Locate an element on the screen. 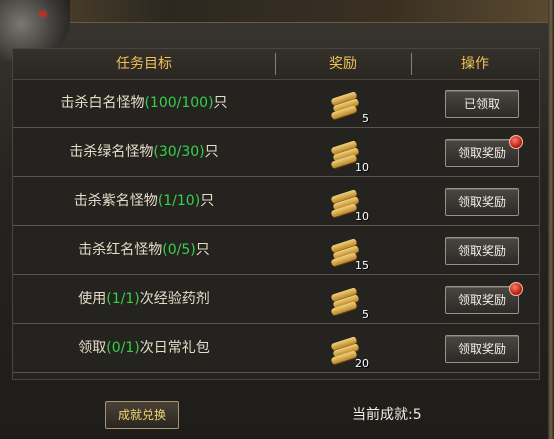 This screenshot has width=554, height=439. task-progress: (1/1) is located at coordinates (123, 299).